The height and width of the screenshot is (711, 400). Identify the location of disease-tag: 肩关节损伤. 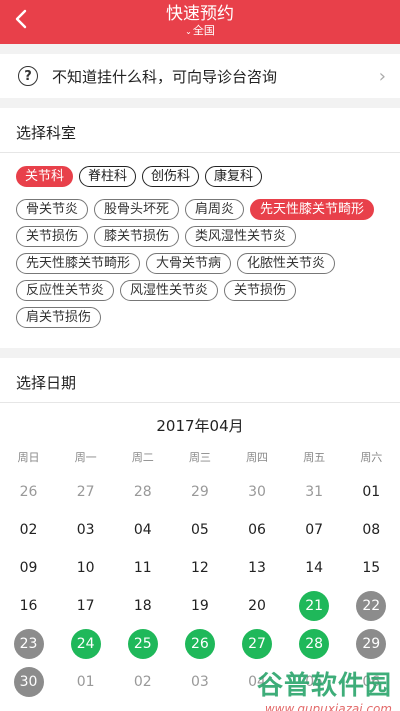
(59, 317).